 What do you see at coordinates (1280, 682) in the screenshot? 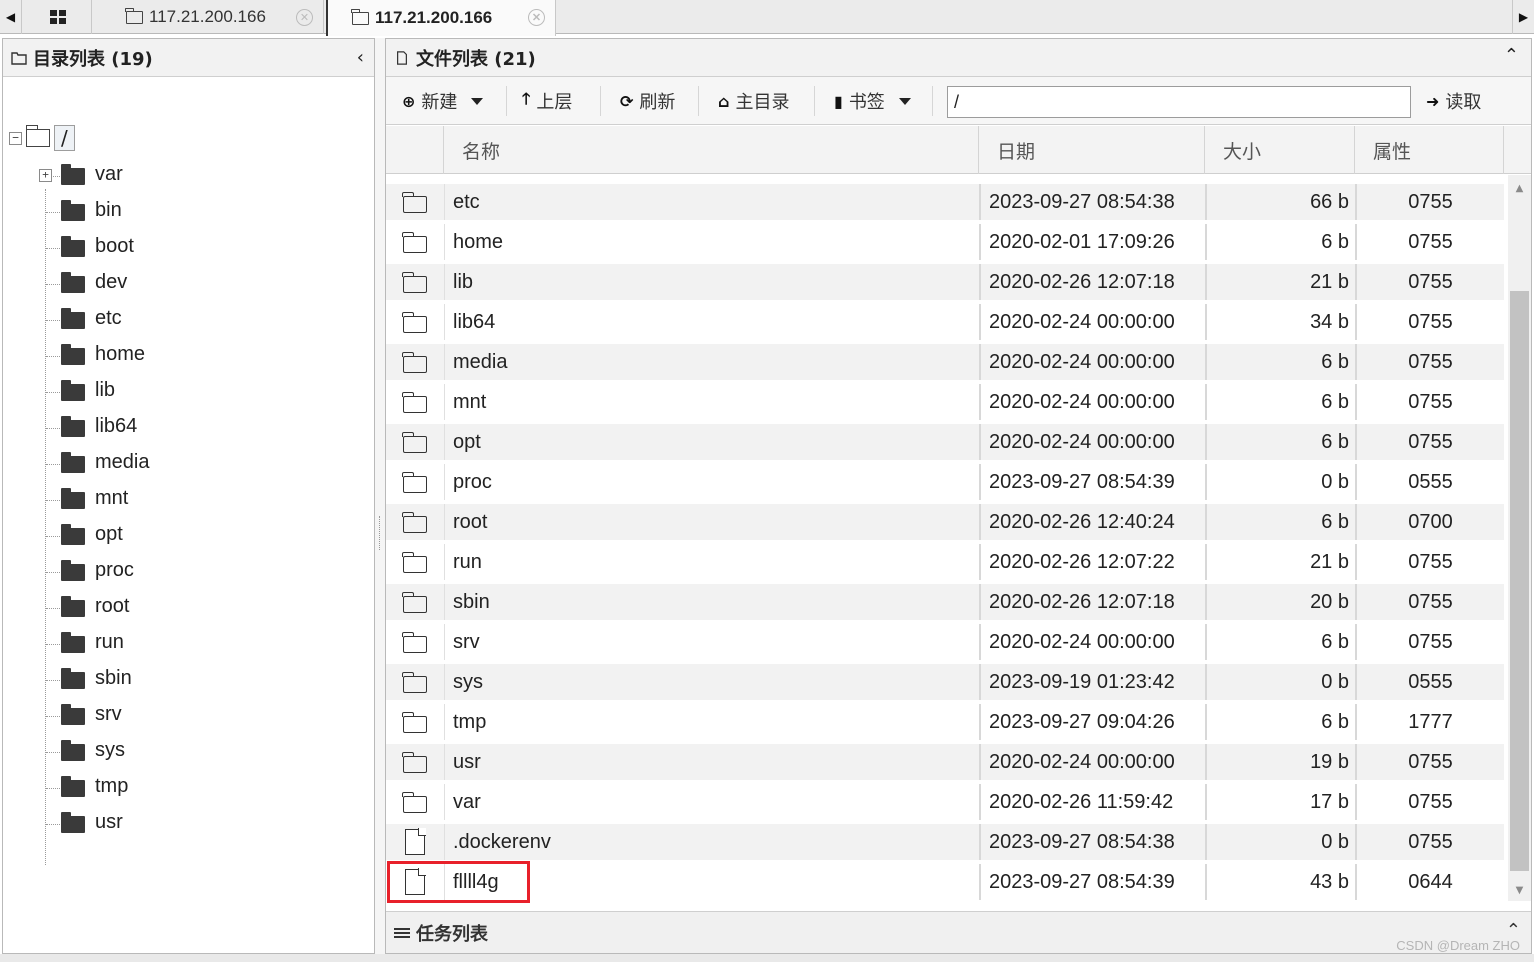
I see `cell-size: 0 b` at bounding box center [1280, 682].